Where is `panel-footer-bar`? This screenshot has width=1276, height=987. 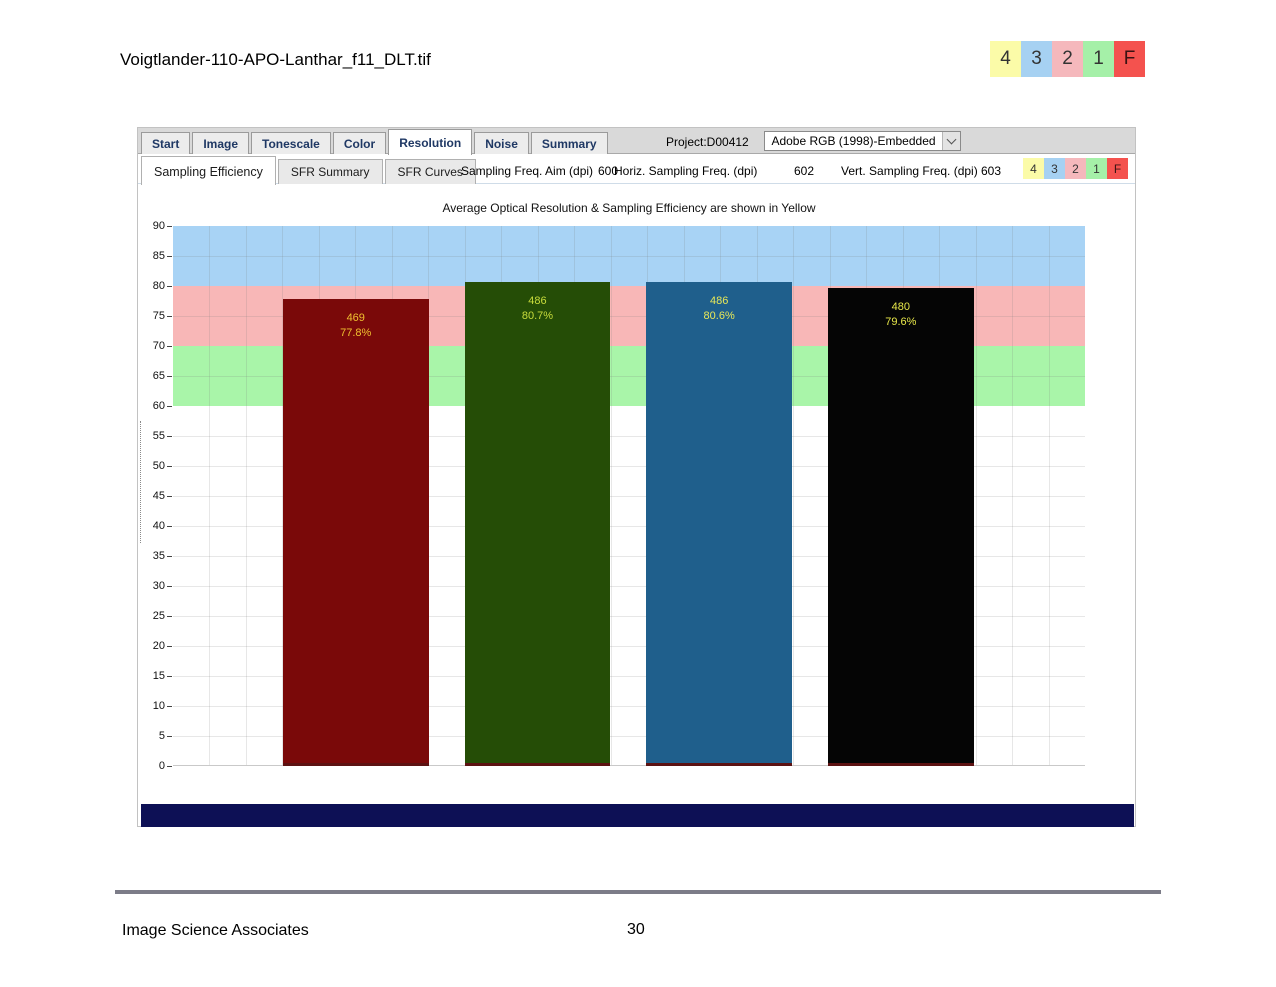
panel-footer-bar is located at coordinates (637, 815).